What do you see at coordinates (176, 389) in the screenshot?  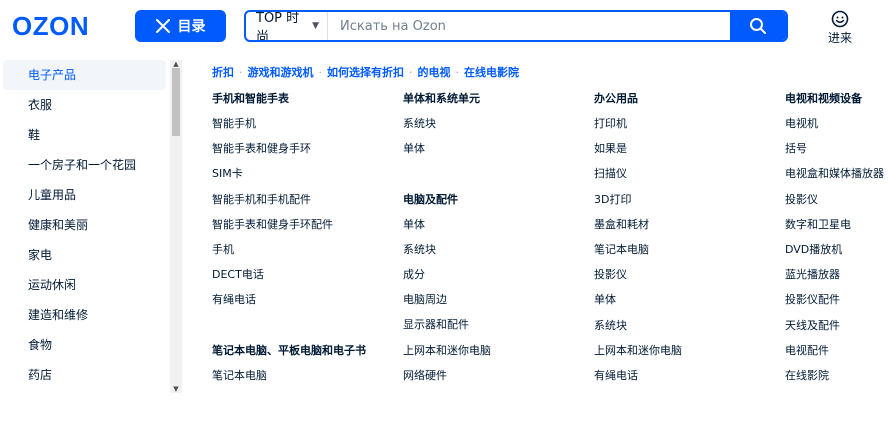 I see `scroll-down-arrow-icon: ▼` at bounding box center [176, 389].